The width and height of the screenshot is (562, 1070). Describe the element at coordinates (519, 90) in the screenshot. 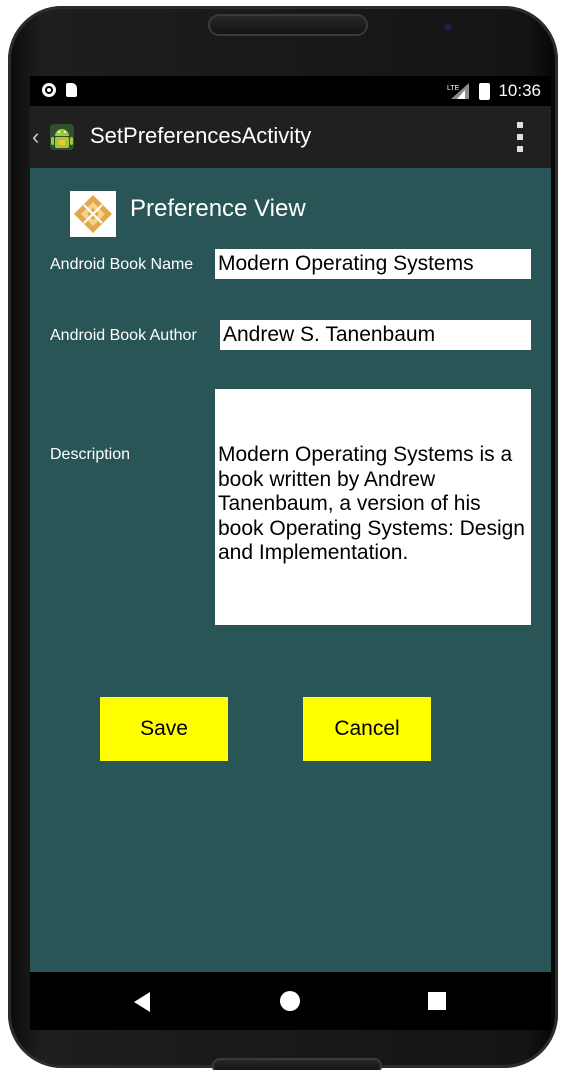

I see `status-time: 10:36` at that location.